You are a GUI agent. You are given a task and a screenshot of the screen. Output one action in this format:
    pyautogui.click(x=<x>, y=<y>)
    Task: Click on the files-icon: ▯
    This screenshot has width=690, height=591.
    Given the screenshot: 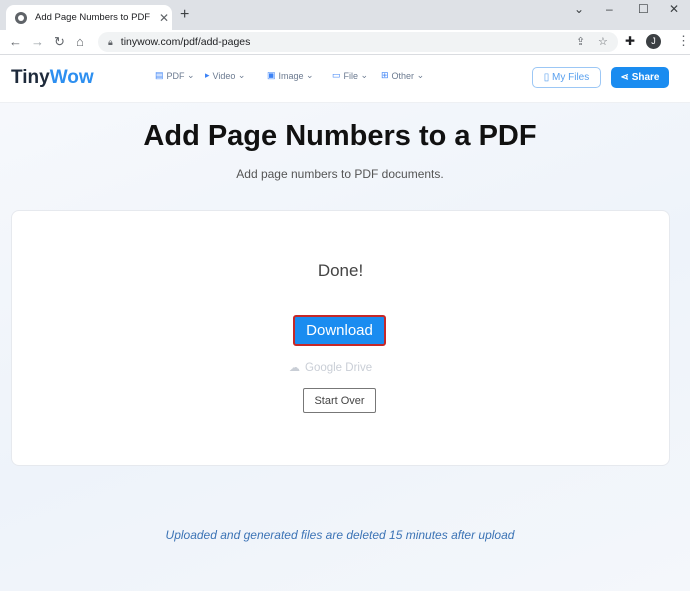 What is the action you would take?
    pyautogui.click(x=548, y=77)
    